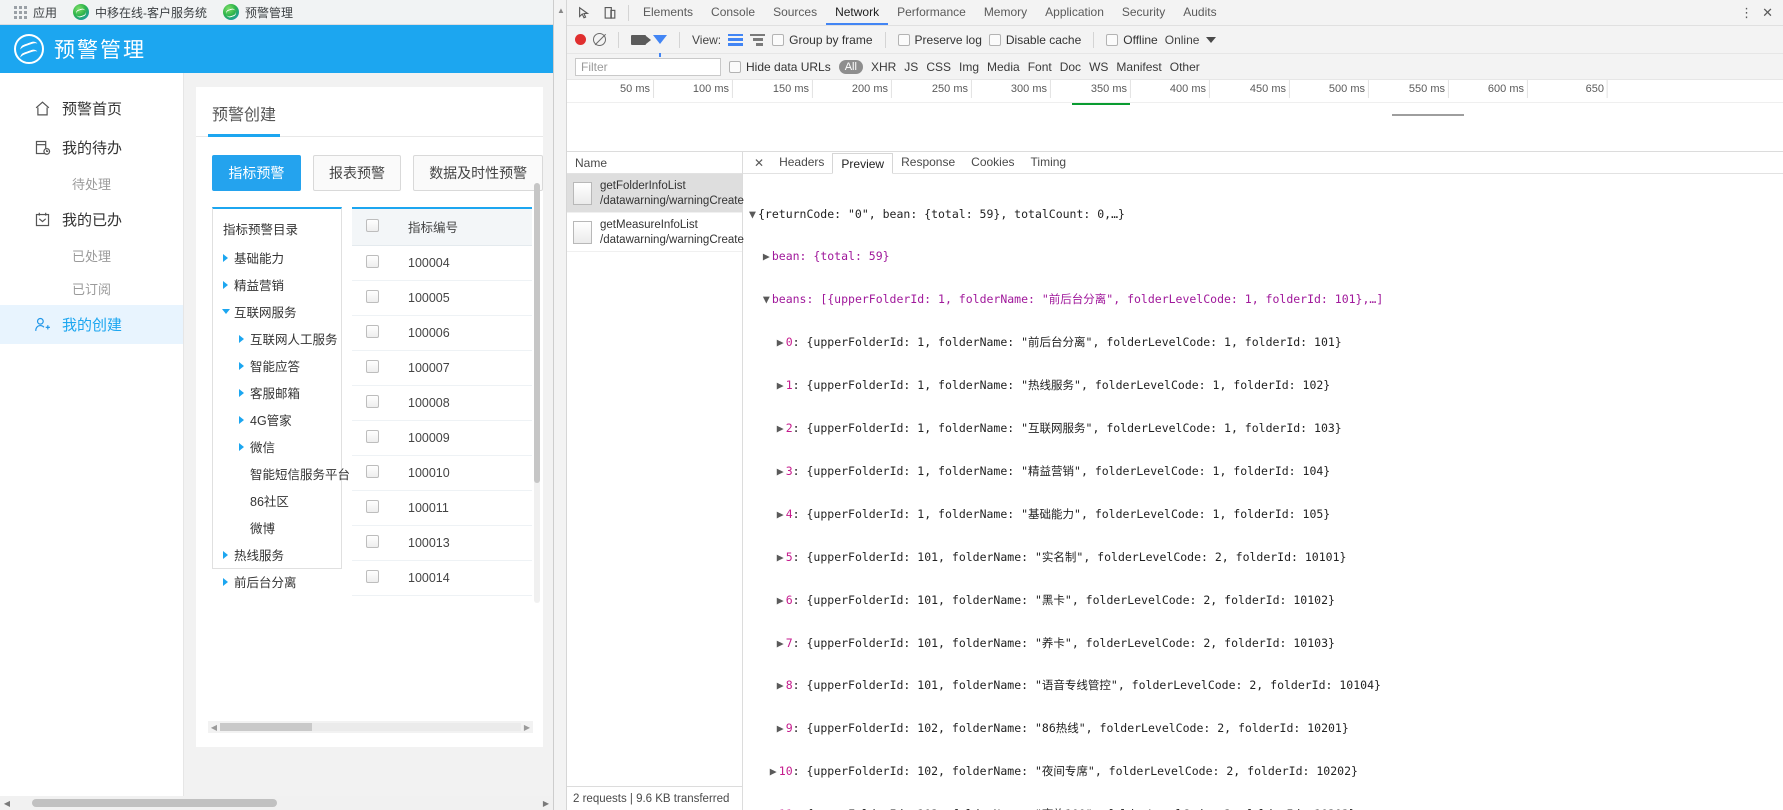 The height and width of the screenshot is (810, 1783). What do you see at coordinates (442, 543) in the screenshot?
I see `table-row: 100013` at bounding box center [442, 543].